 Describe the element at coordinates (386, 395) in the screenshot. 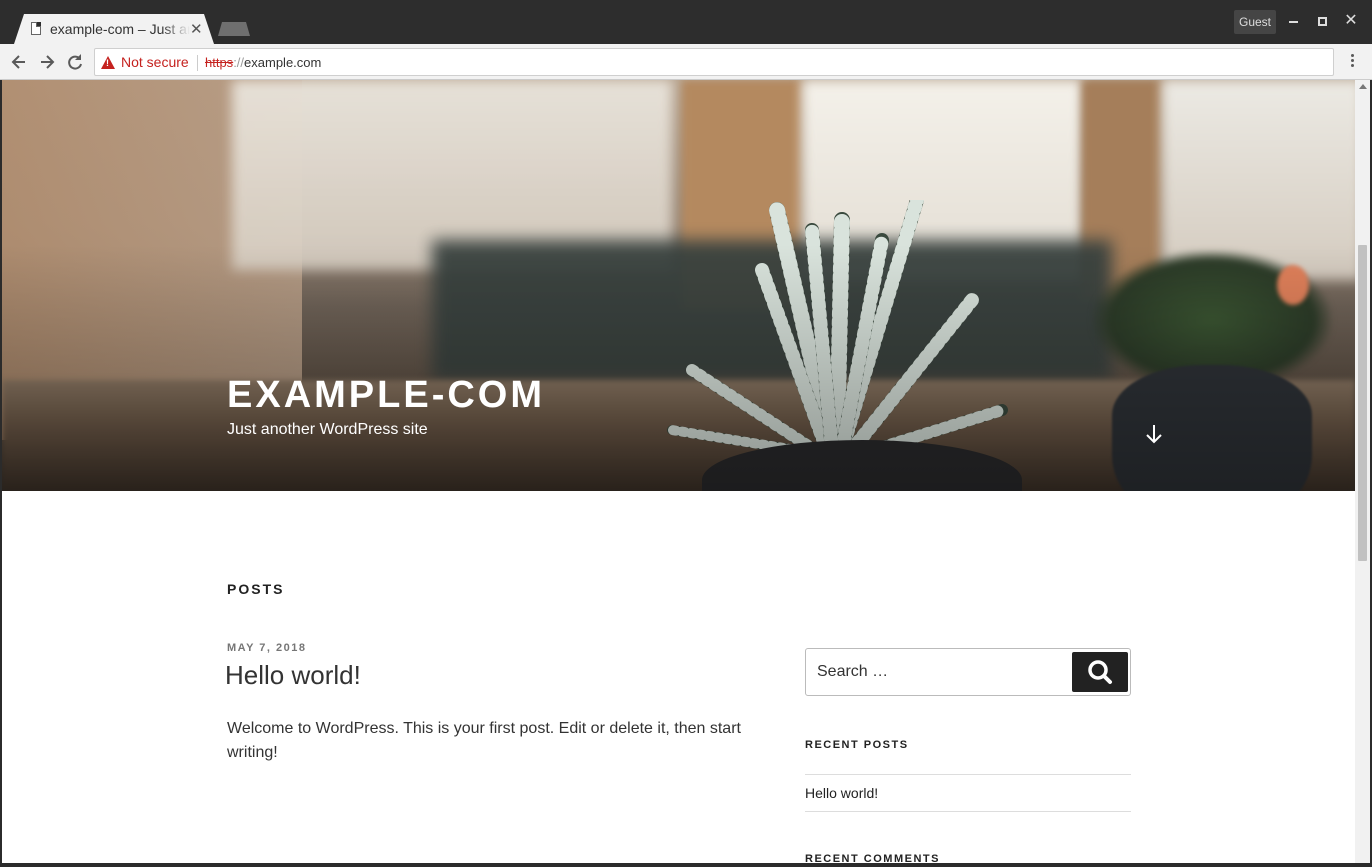

I see `site-title: EXAMPLE-COM` at that location.